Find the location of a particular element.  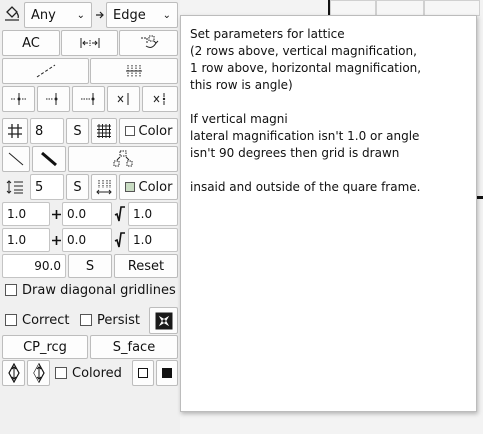

mag-row2-a-input: 1.0 is located at coordinates (26, 240).